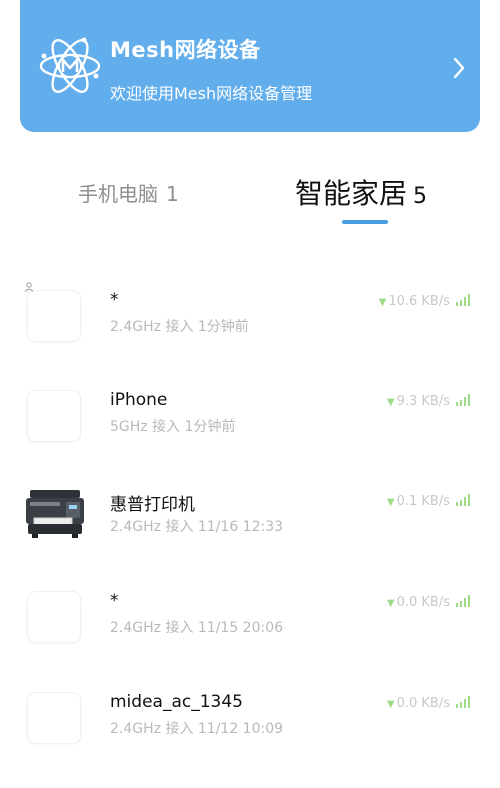 The height and width of the screenshot is (788, 500). I want to click on tab-smart-home: 智能家居 5, so click(361, 192).